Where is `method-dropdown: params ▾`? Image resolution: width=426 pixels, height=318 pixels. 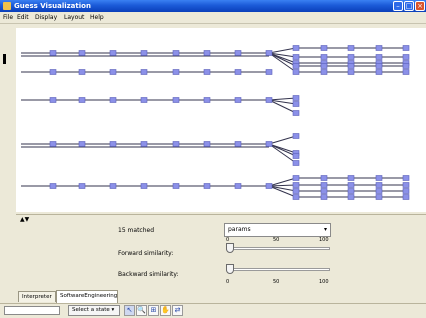 method-dropdown: params ▾ is located at coordinates (277, 230).